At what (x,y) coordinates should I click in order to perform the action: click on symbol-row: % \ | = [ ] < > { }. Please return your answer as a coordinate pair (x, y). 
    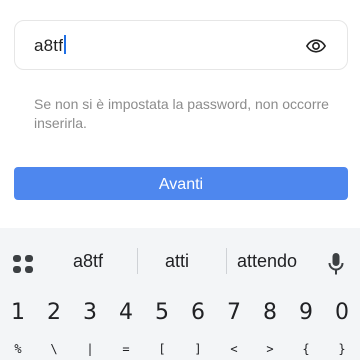
    Looking at the image, I should click on (180, 351).